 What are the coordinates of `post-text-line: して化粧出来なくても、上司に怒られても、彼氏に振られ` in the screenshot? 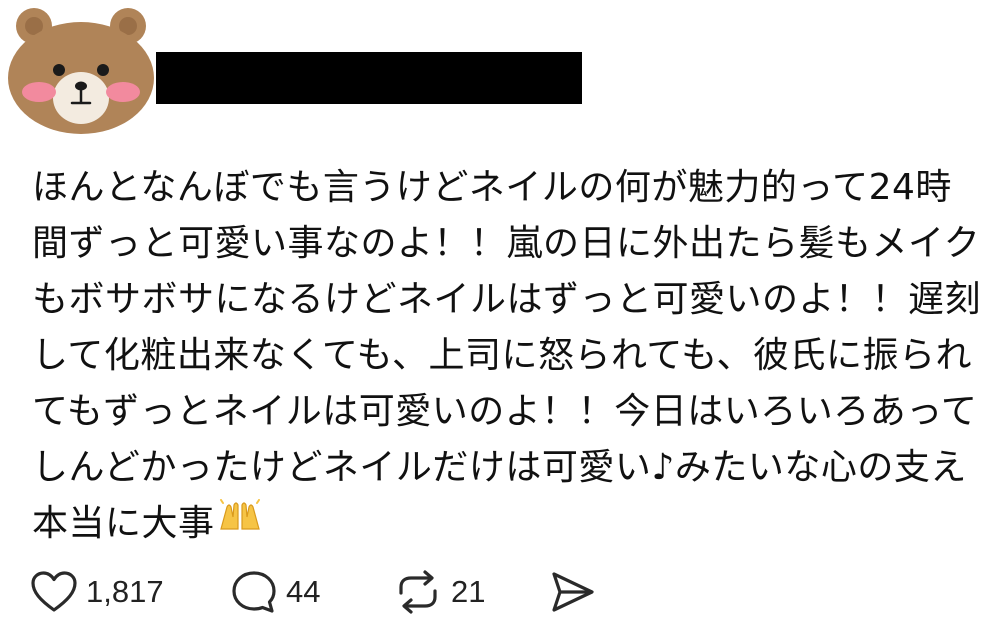 It's located at (502, 355).